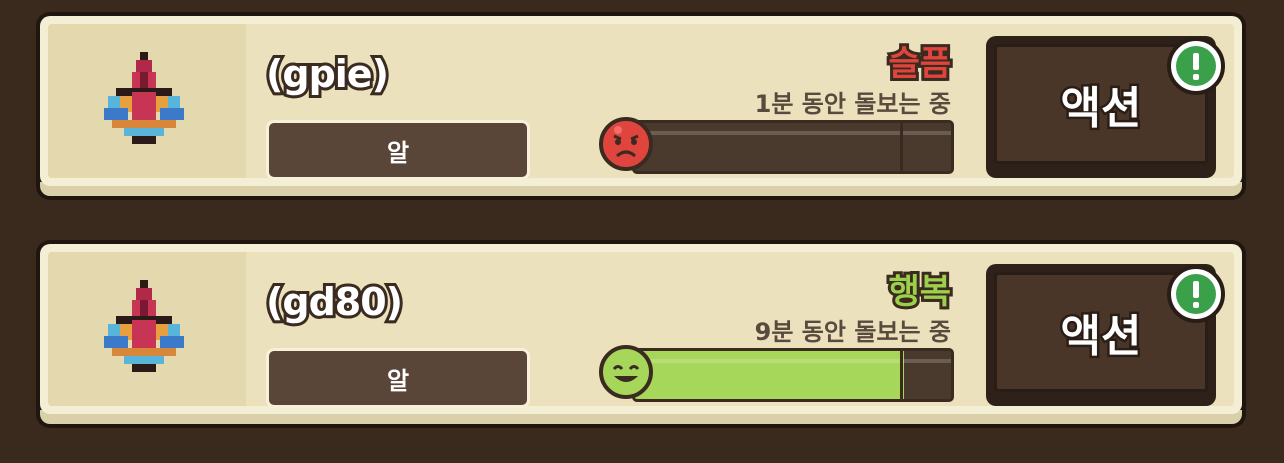 The width and height of the screenshot is (1284, 463). I want to click on happy-face-icon, so click(626, 372).